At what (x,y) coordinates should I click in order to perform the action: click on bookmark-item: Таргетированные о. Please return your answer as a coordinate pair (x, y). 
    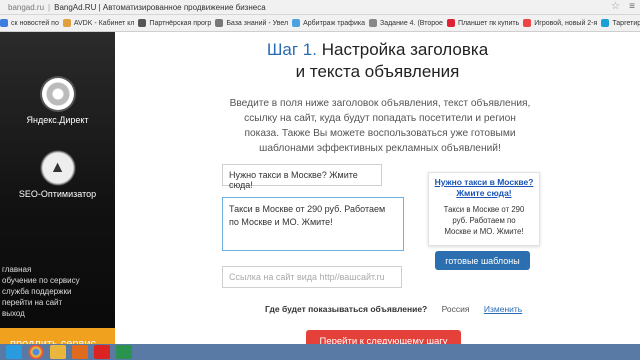
    Looking at the image, I should click on (620, 23).